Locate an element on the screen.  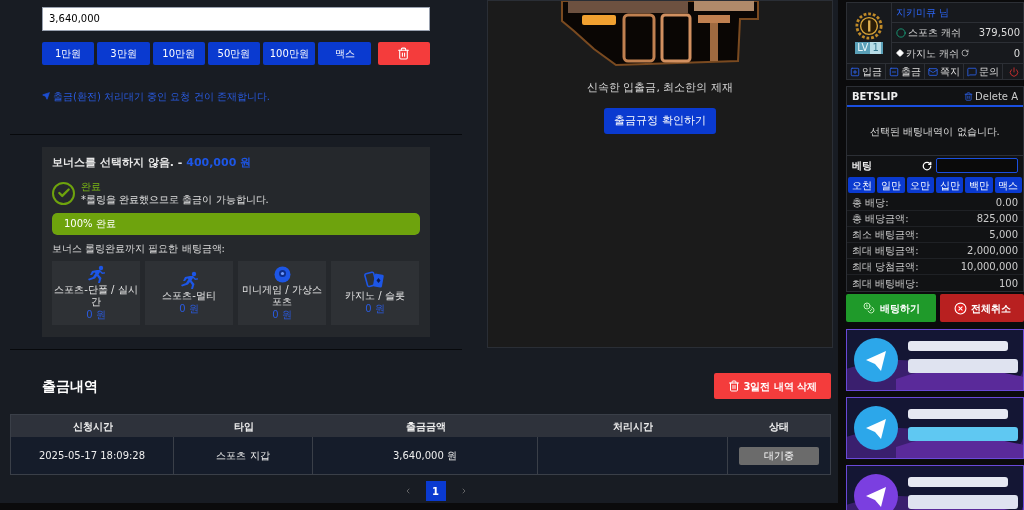
cancel-all-button: 전체취소 is located at coordinates (982, 308).